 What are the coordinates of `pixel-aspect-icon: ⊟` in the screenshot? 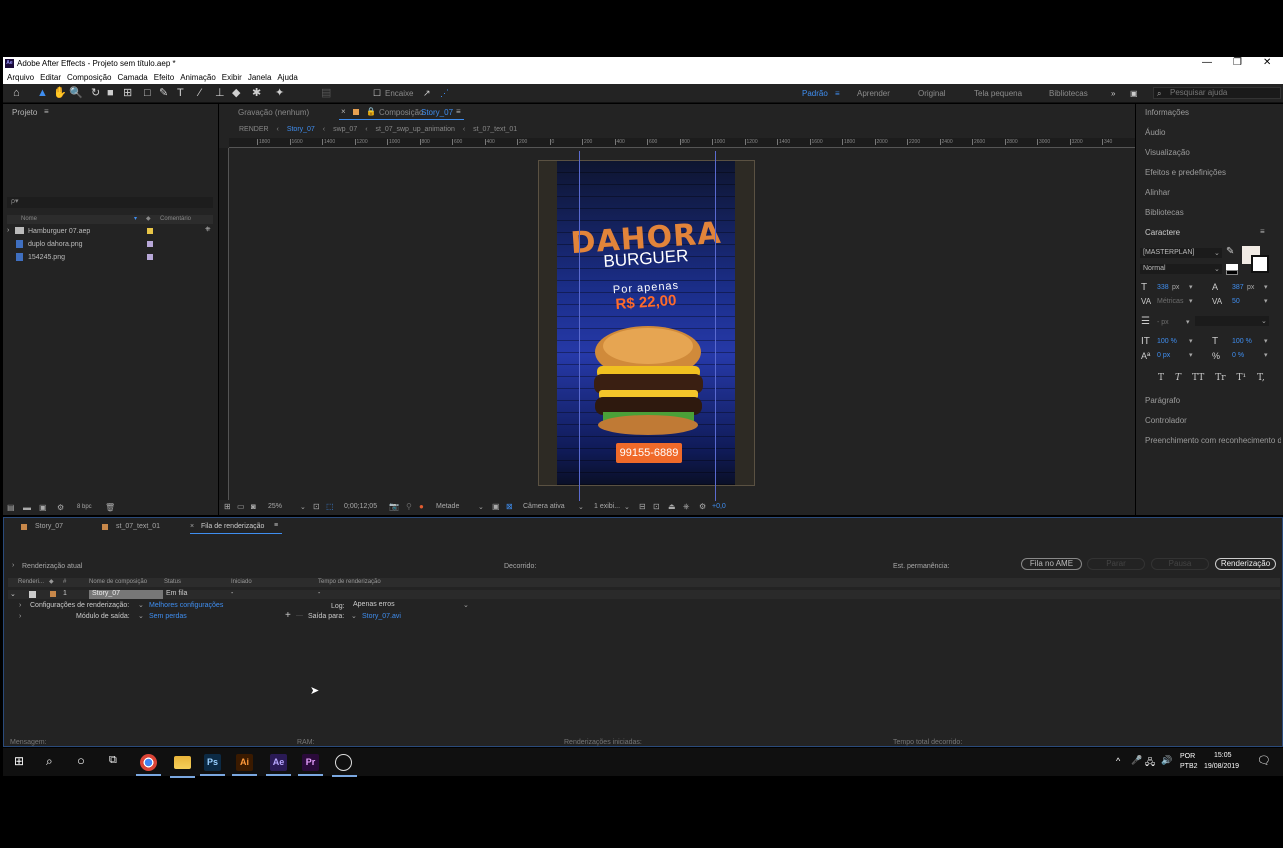 It's located at (642, 506).